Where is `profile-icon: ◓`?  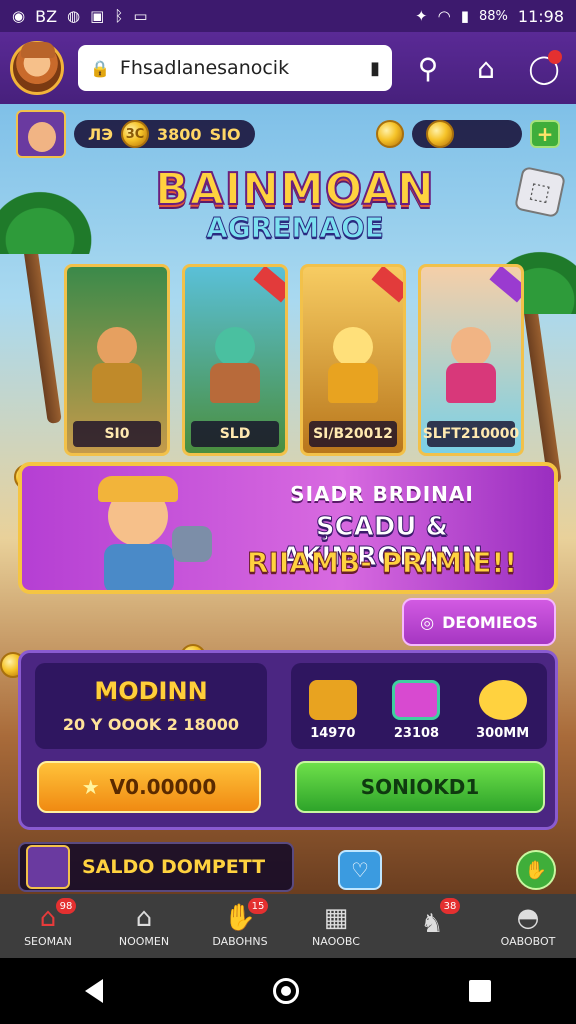
profile-icon: ◓ is located at coordinates (528, 917).